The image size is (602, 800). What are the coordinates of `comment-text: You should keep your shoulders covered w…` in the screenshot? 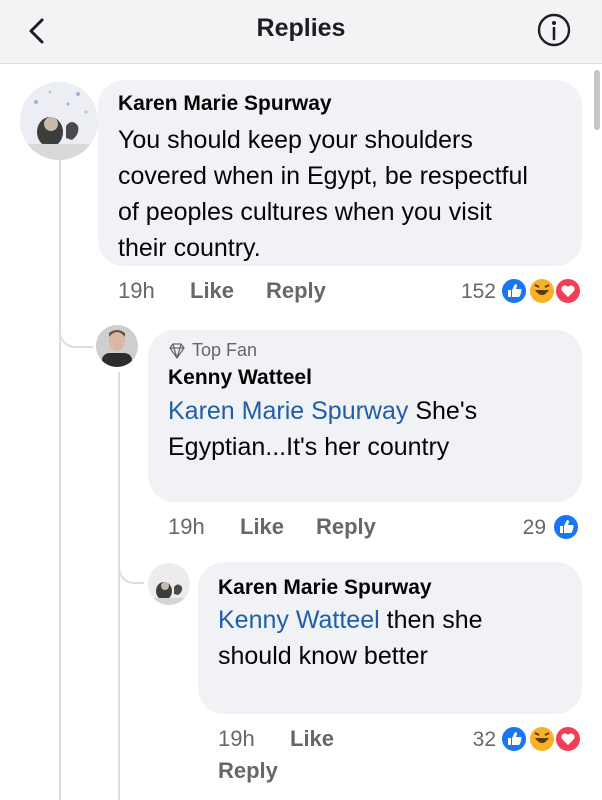 It's located at (348, 194).